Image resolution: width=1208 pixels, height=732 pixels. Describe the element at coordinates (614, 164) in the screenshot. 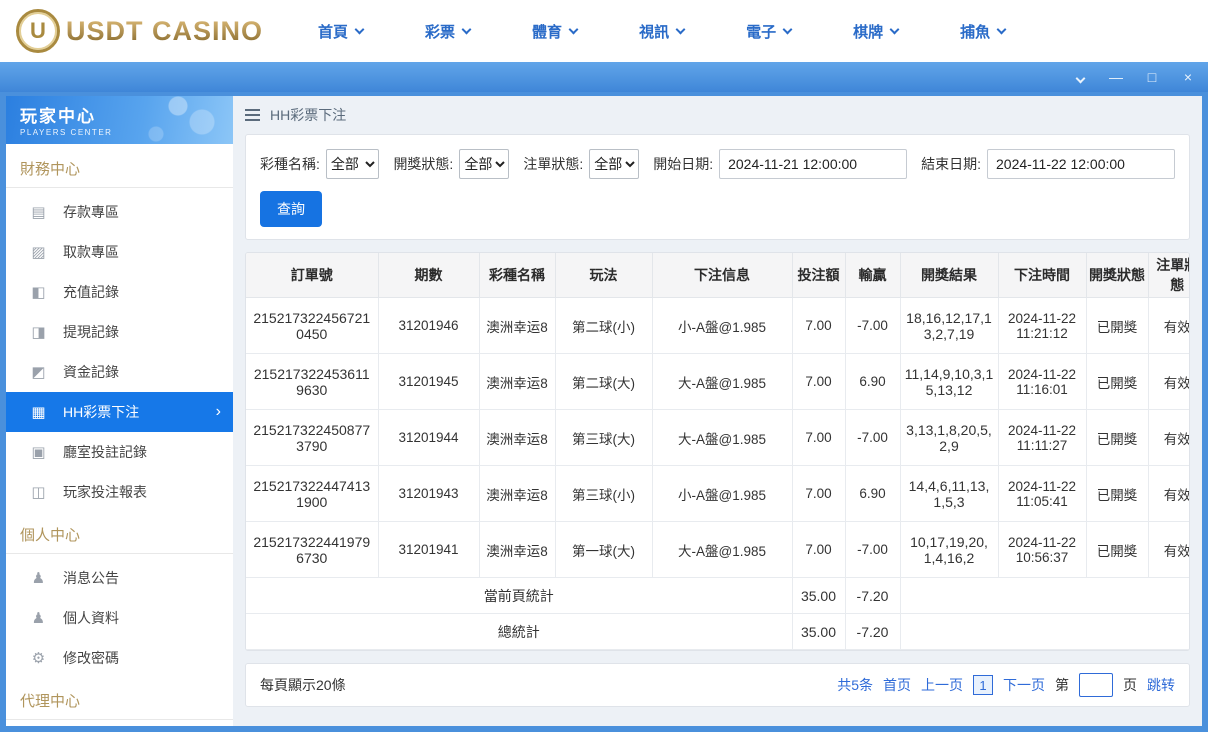

I see `order-status-select: 全部` at that location.